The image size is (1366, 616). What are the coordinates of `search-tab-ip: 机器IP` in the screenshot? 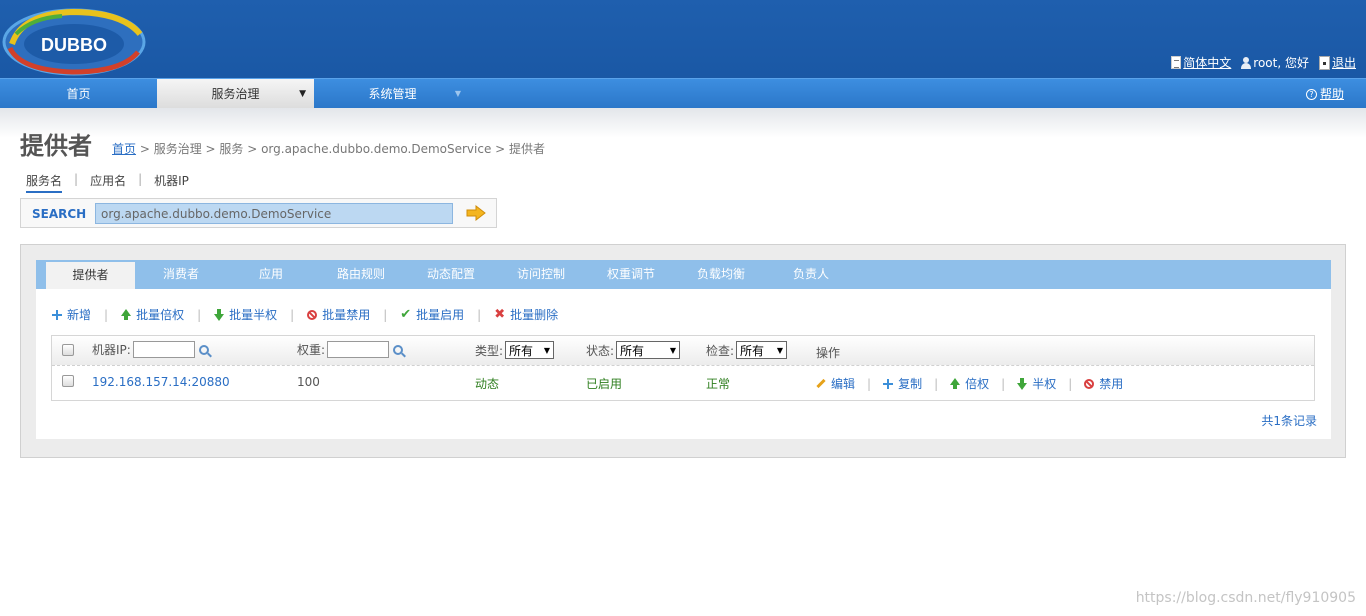 It's located at (171, 182).